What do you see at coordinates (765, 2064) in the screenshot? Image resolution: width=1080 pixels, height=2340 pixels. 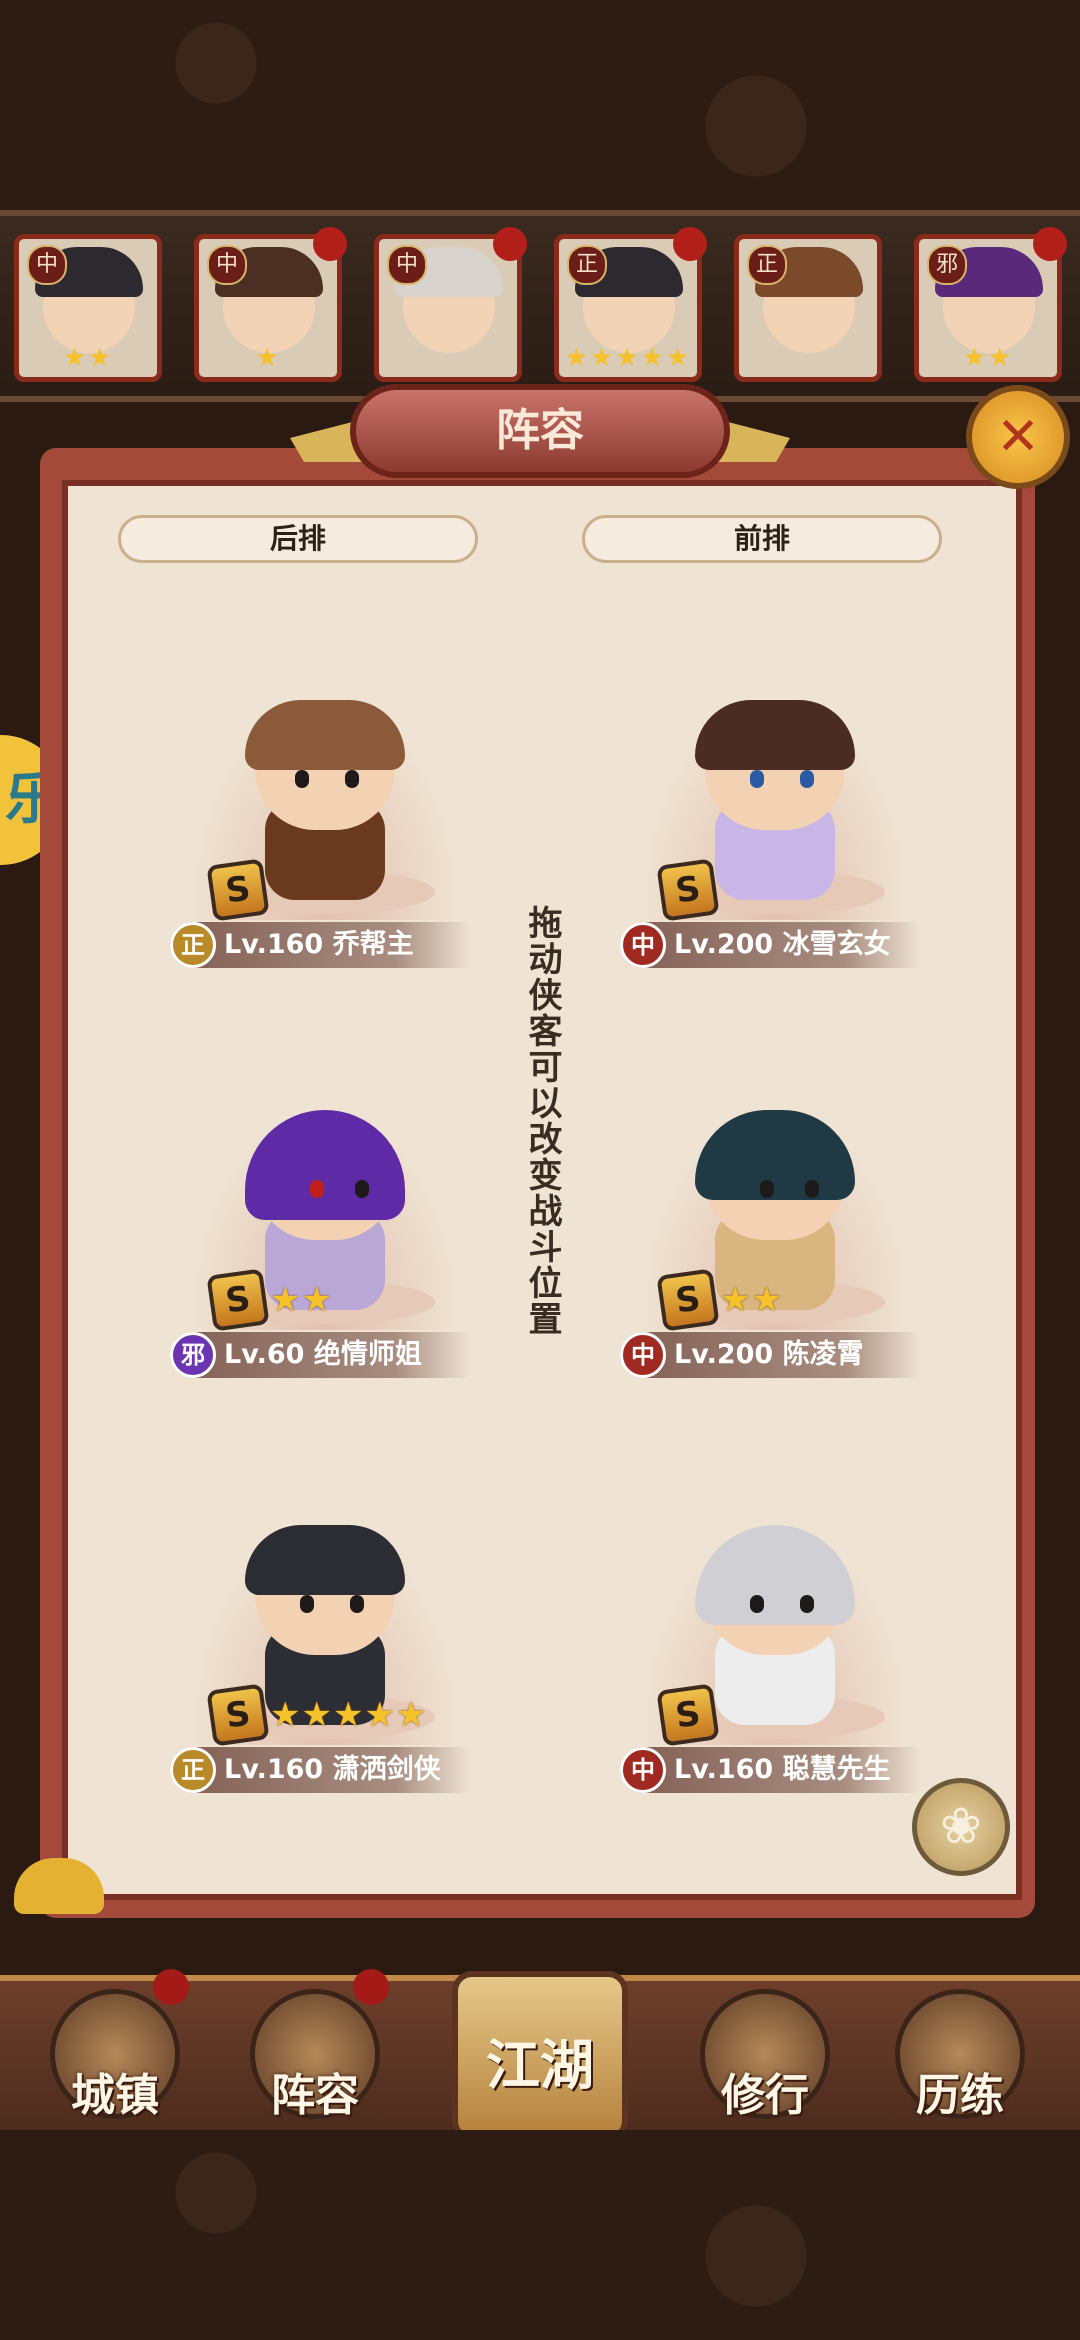 I see `nav-cultivate: 修行` at bounding box center [765, 2064].